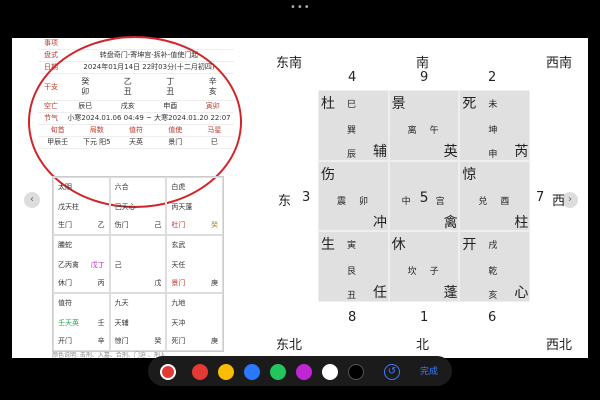 Image resolution: width=600 pixels, height=400 pixels. What do you see at coordinates (81, 322) in the screenshot?
I see `left-cell-7: 值符 壬天英 开门壬辛` at bounding box center [81, 322].